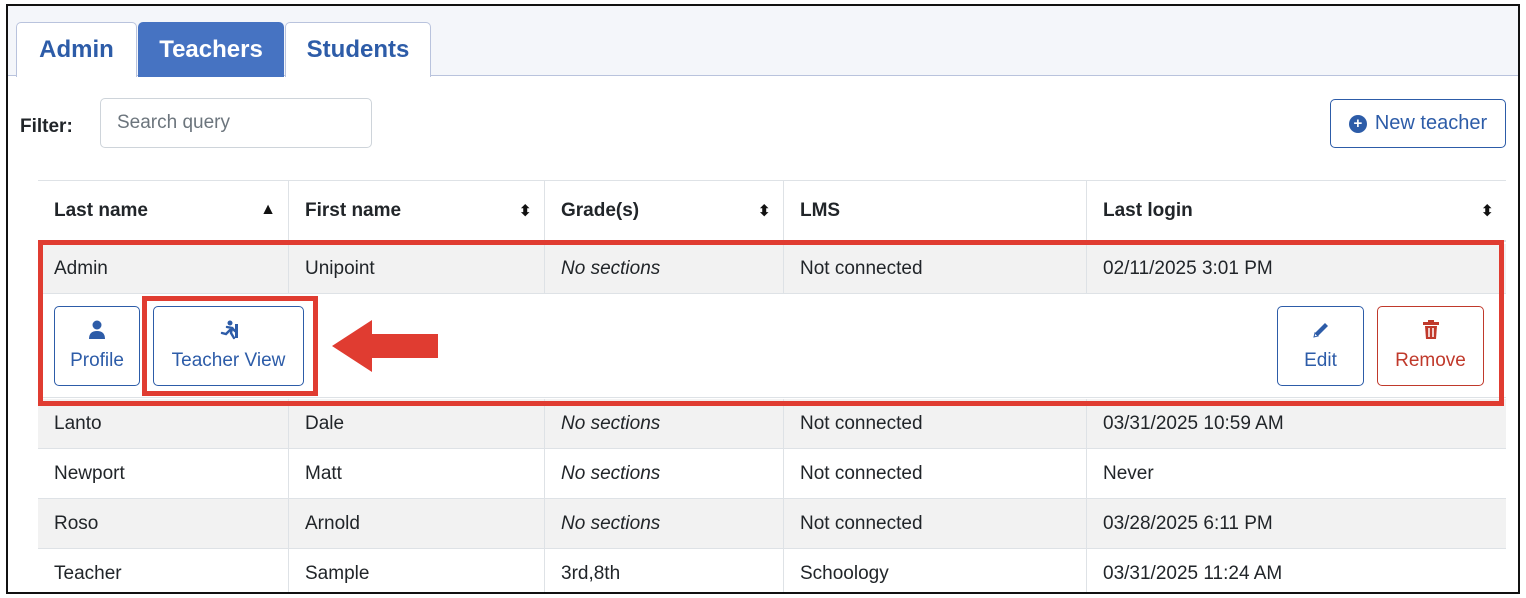 The height and width of the screenshot is (598, 1526). What do you see at coordinates (1188, 523) in the screenshot?
I see `cell-last-login: 03/28/2025 6:11 PM` at bounding box center [1188, 523].